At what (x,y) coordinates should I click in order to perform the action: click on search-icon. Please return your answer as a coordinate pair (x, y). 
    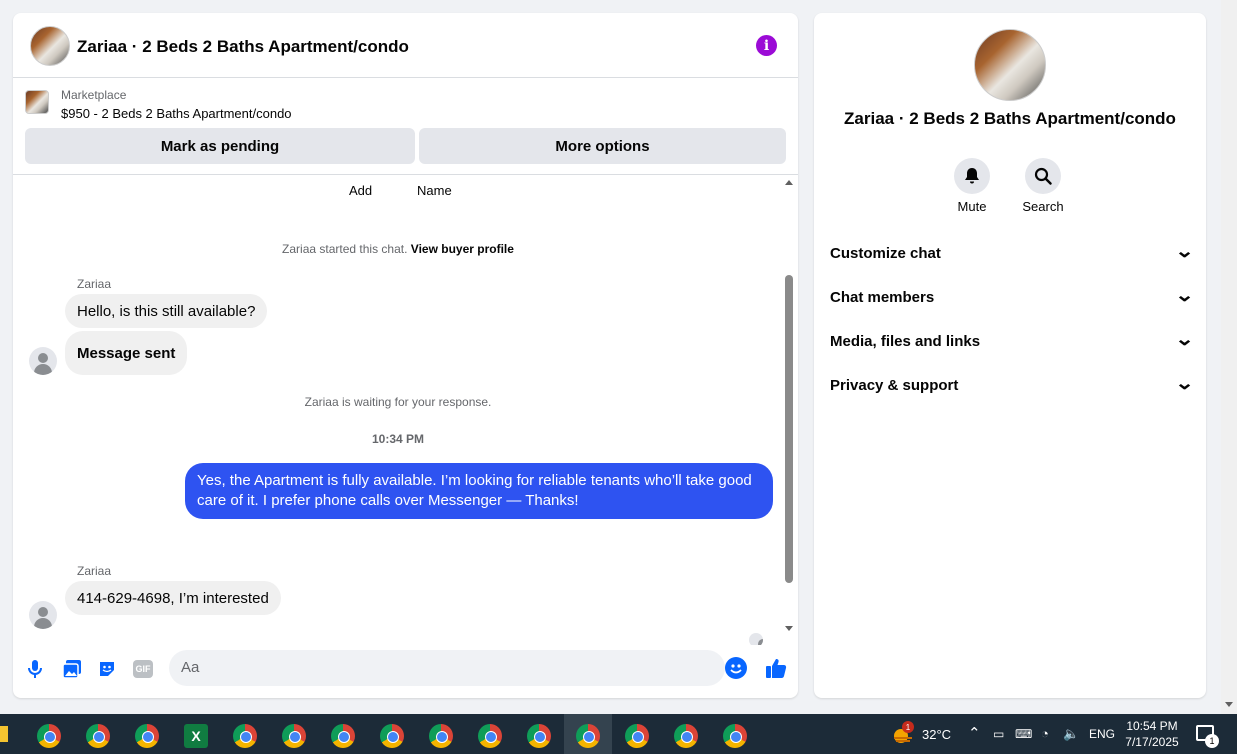
    Looking at the image, I should click on (1043, 176).